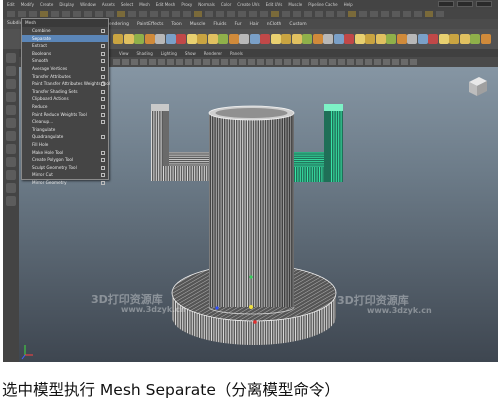 Image resolution: width=500 pixels, height=413 pixels. Describe the element at coordinates (65, 46) in the screenshot. I see `menu-item: Extract` at that location.